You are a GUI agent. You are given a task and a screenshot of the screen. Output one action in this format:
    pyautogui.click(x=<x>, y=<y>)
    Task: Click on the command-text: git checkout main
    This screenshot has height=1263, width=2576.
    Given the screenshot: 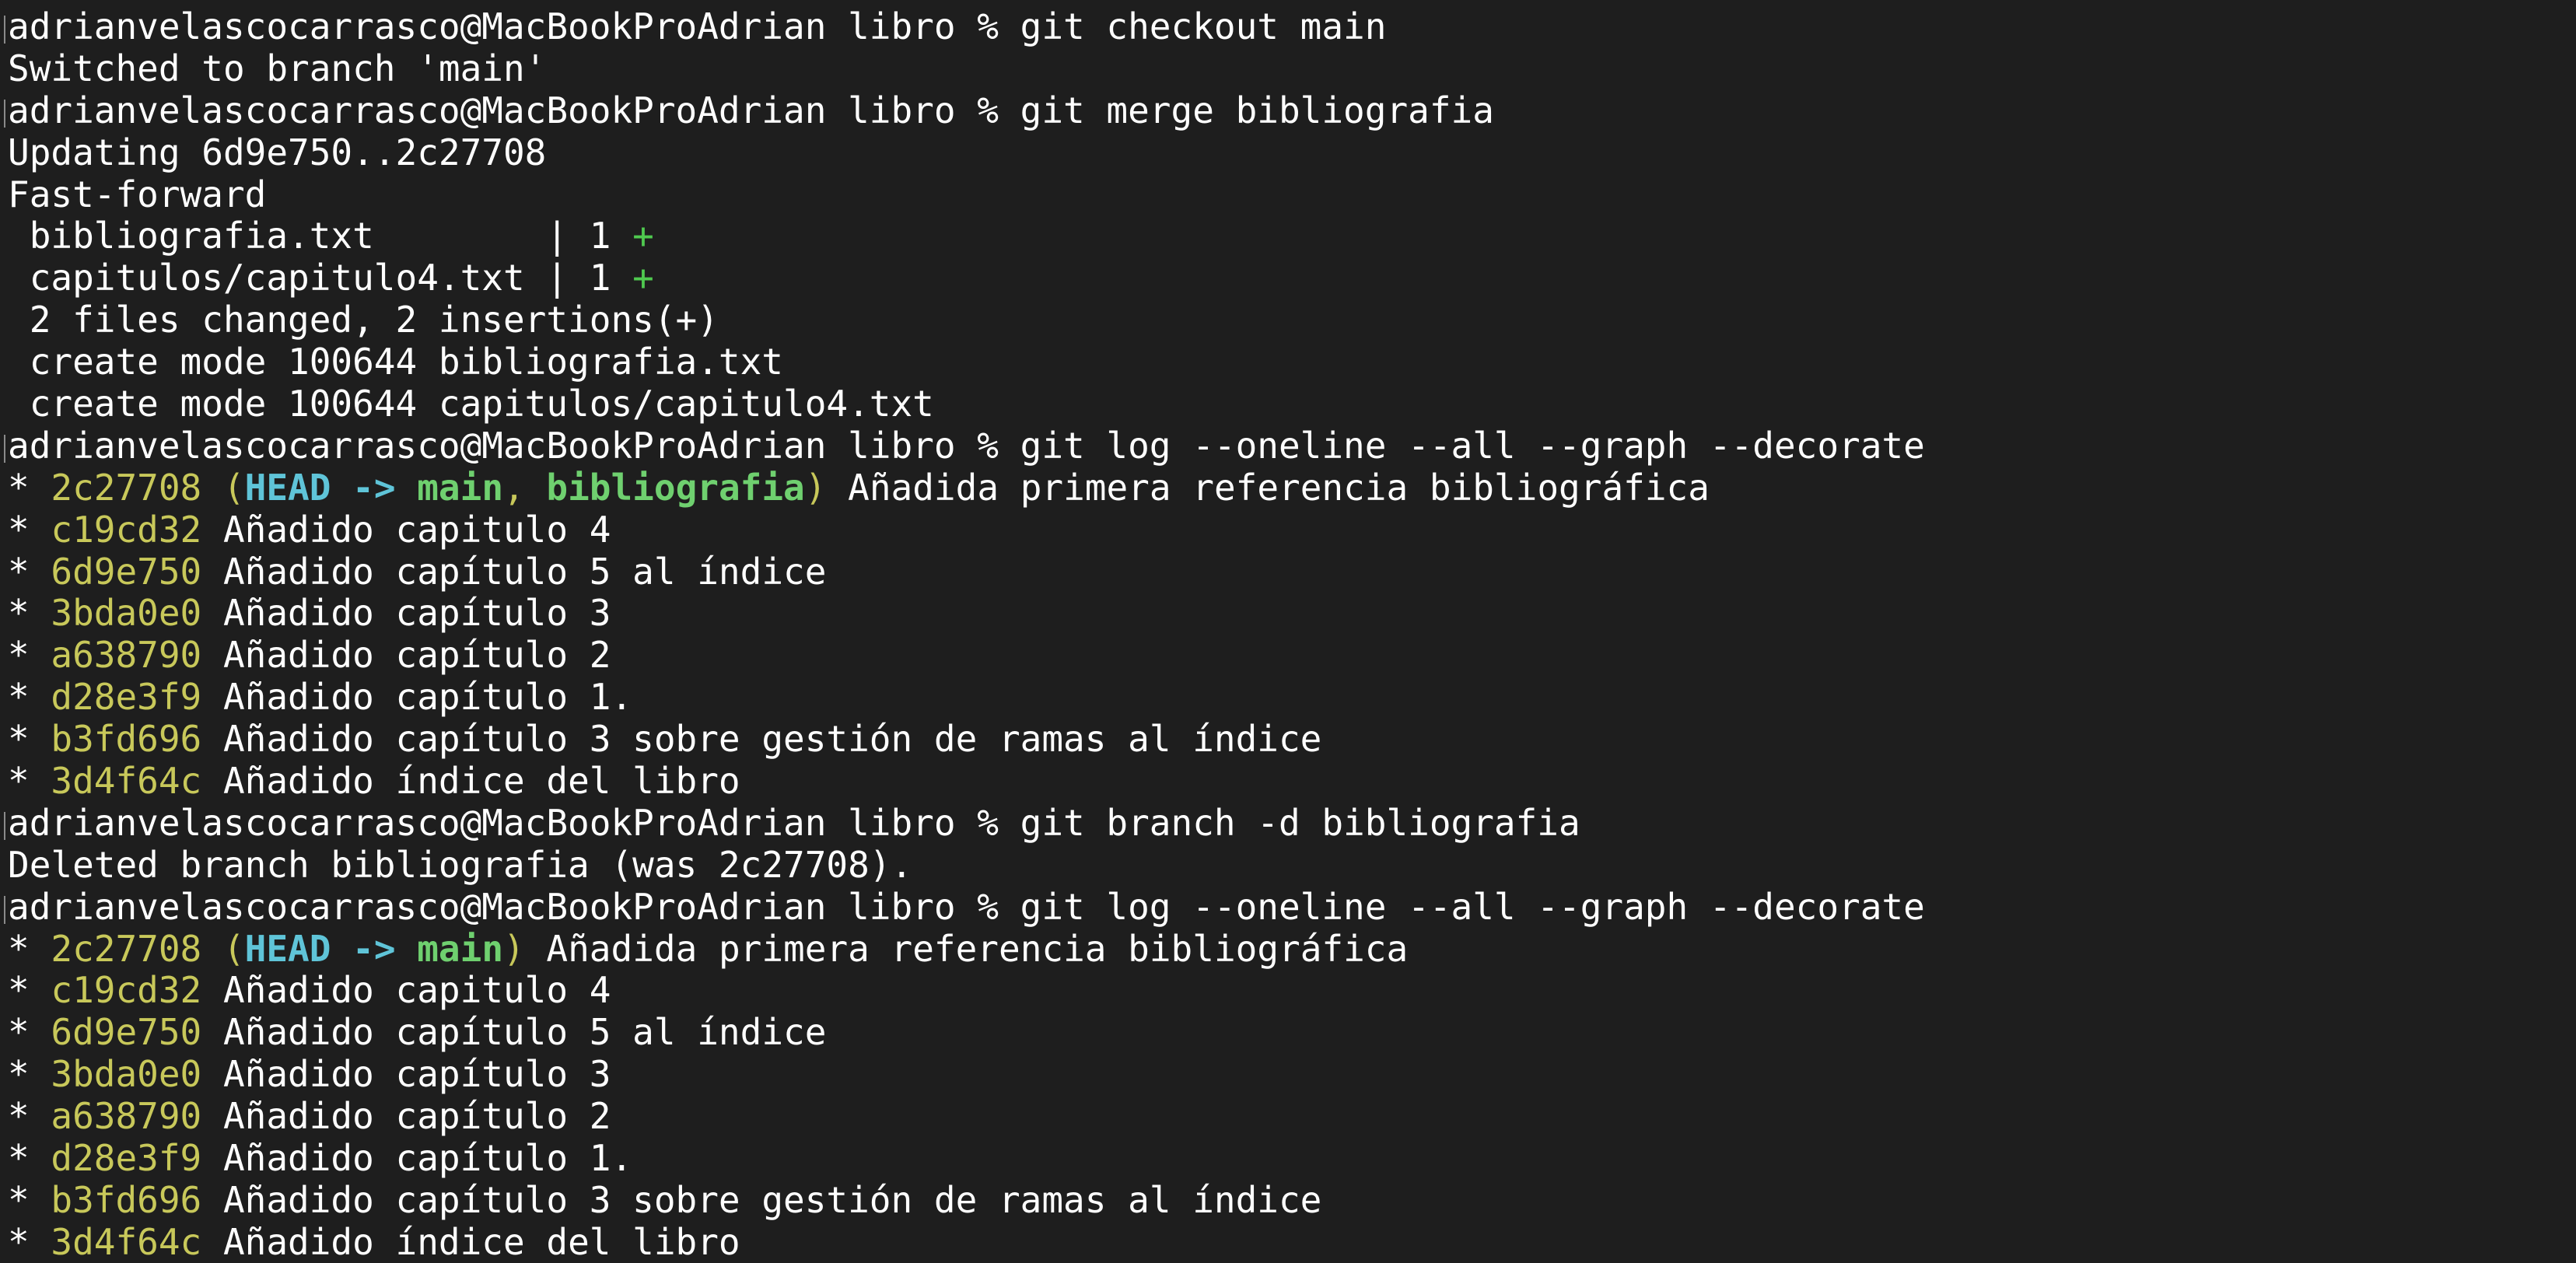 What is the action you would take?
    pyautogui.click(x=1203, y=26)
    